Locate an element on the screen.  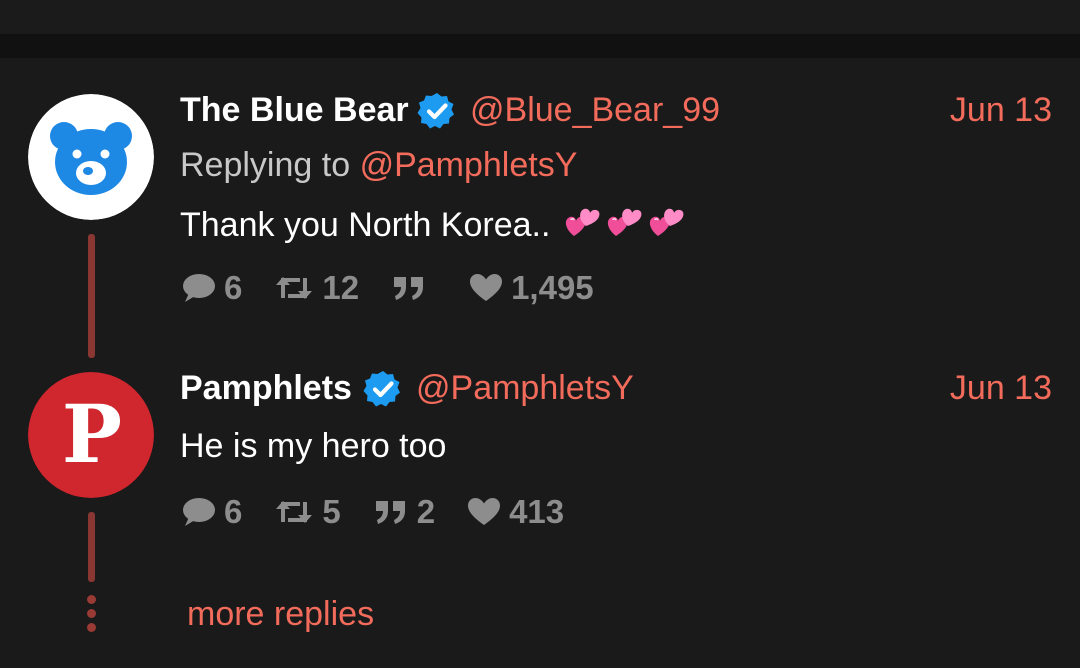
tweet-text: He is my hero too is located at coordinates (313, 446).